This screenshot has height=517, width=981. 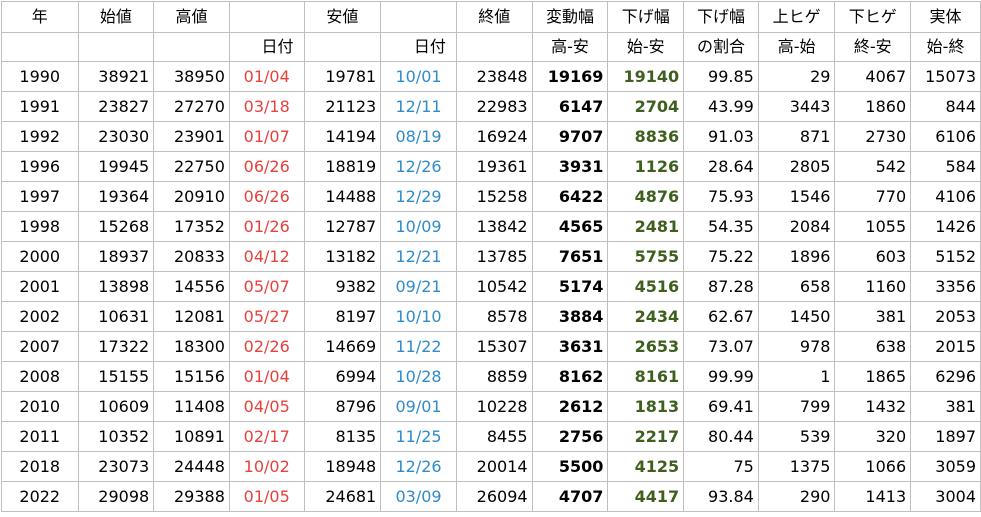 What do you see at coordinates (266, 256) in the screenshot?
I see `high-date-cell: 04/12` at bounding box center [266, 256].